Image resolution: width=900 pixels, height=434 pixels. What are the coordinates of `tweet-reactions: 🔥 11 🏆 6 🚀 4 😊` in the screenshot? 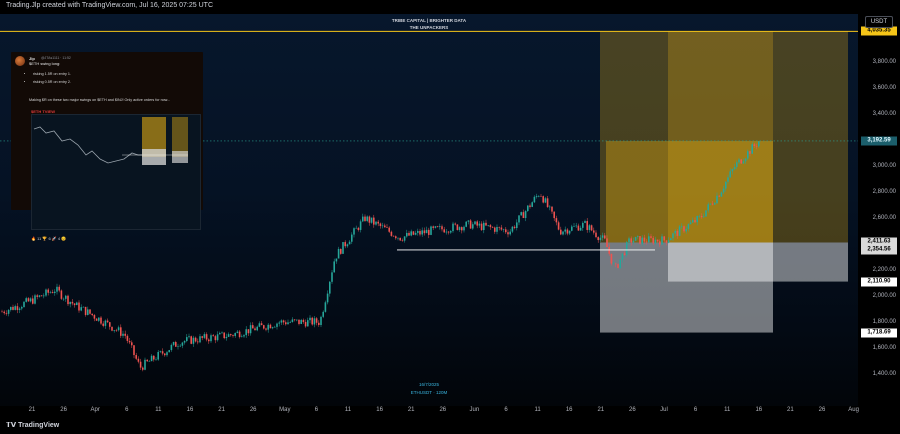 It's located at (49, 238).